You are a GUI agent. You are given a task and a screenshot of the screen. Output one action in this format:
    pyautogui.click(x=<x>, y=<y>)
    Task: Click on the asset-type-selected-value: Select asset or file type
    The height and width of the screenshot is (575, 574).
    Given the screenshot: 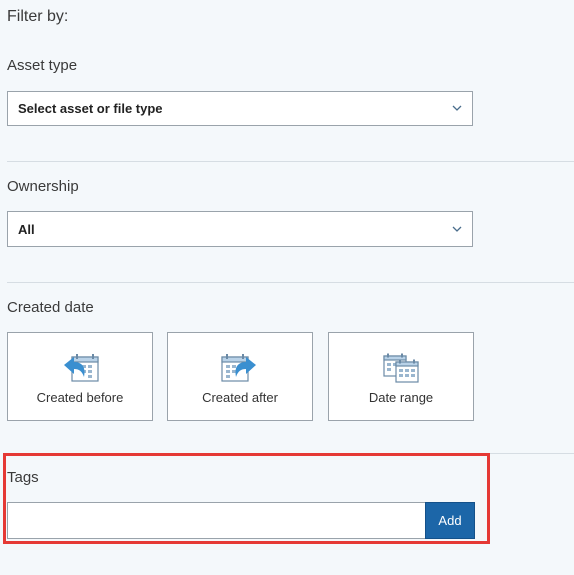 What is the action you would take?
    pyautogui.click(x=90, y=108)
    